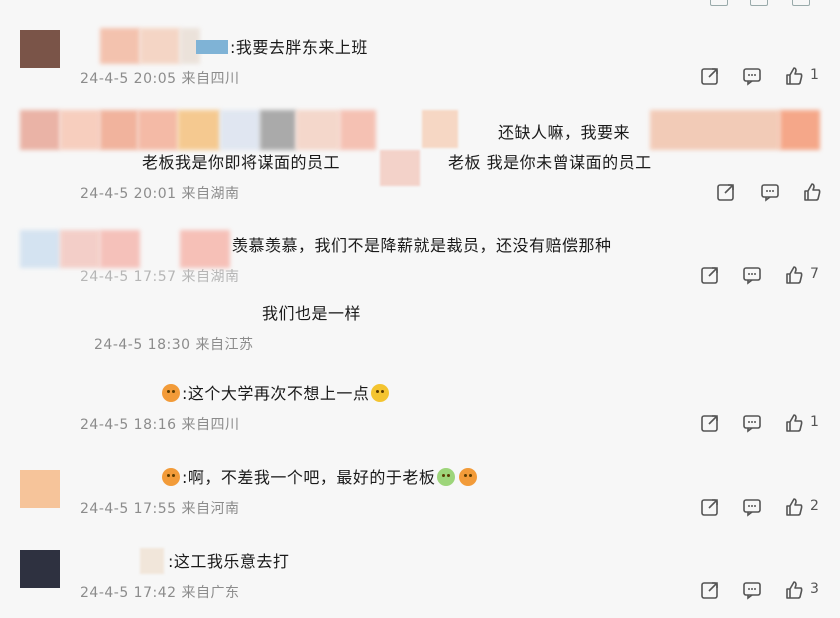 The height and width of the screenshot is (618, 840). I want to click on blurred-emoji-strip, so click(735, 130).